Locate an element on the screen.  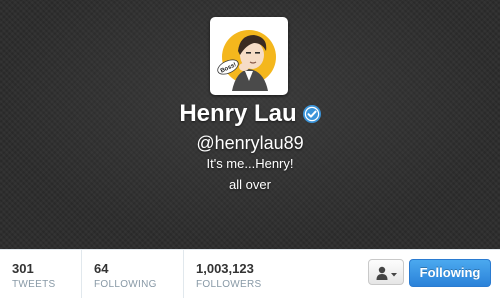
verified-badge-icon is located at coordinates (311, 114).